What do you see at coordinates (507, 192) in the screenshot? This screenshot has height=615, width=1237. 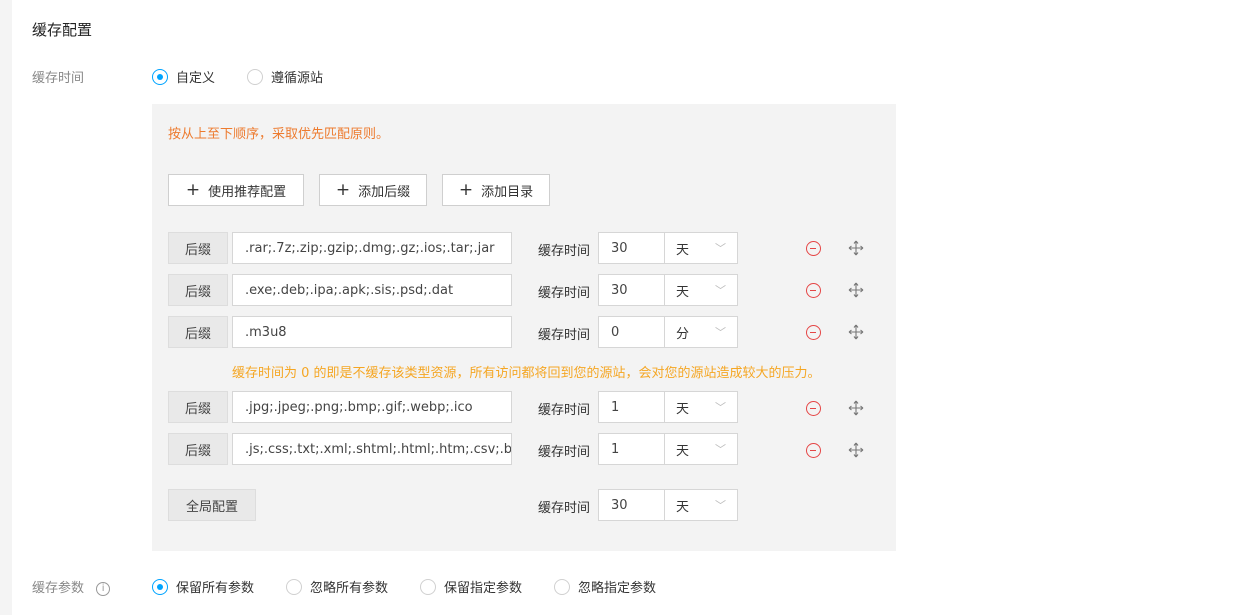 I see `button-label: 添加目录` at bounding box center [507, 192].